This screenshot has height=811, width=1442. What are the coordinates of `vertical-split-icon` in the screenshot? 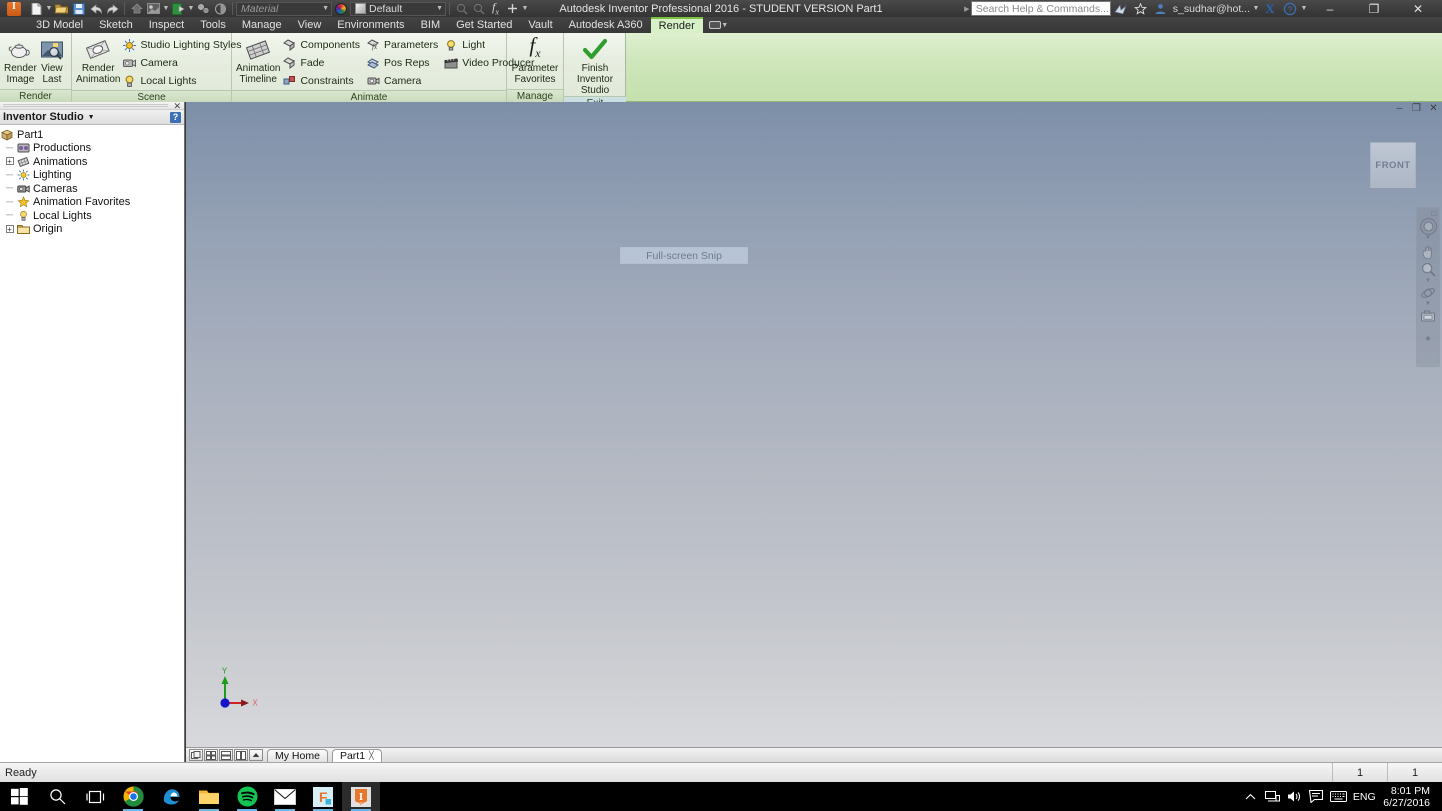 It's located at (241, 755).